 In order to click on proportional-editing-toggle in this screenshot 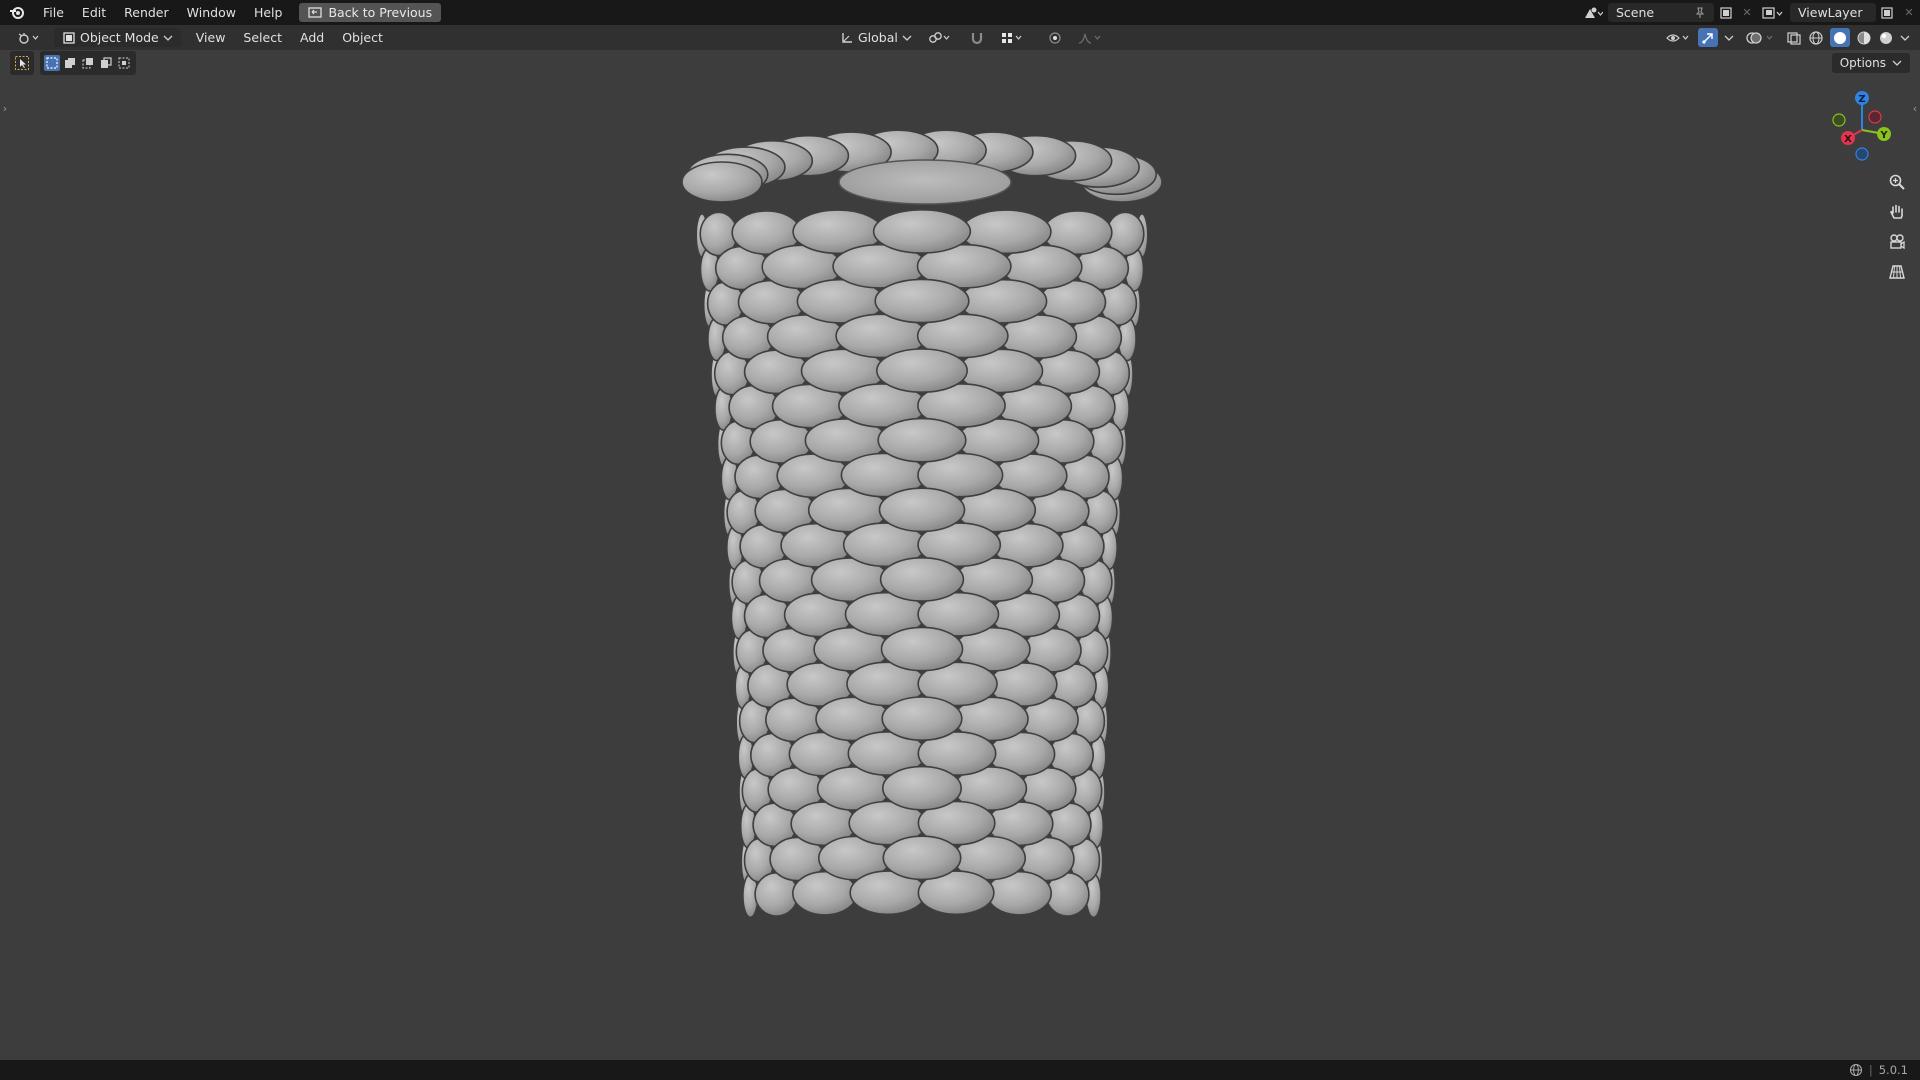, I will do `click(1055, 37)`.